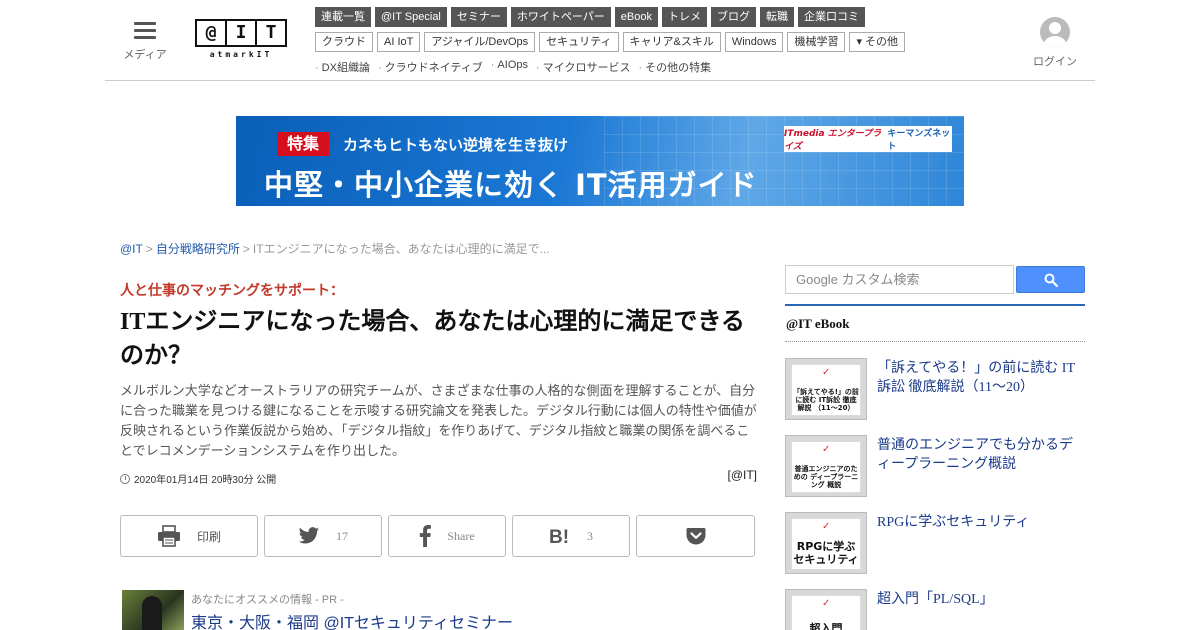  I want to click on nav-security: セキュリティ, so click(579, 42).